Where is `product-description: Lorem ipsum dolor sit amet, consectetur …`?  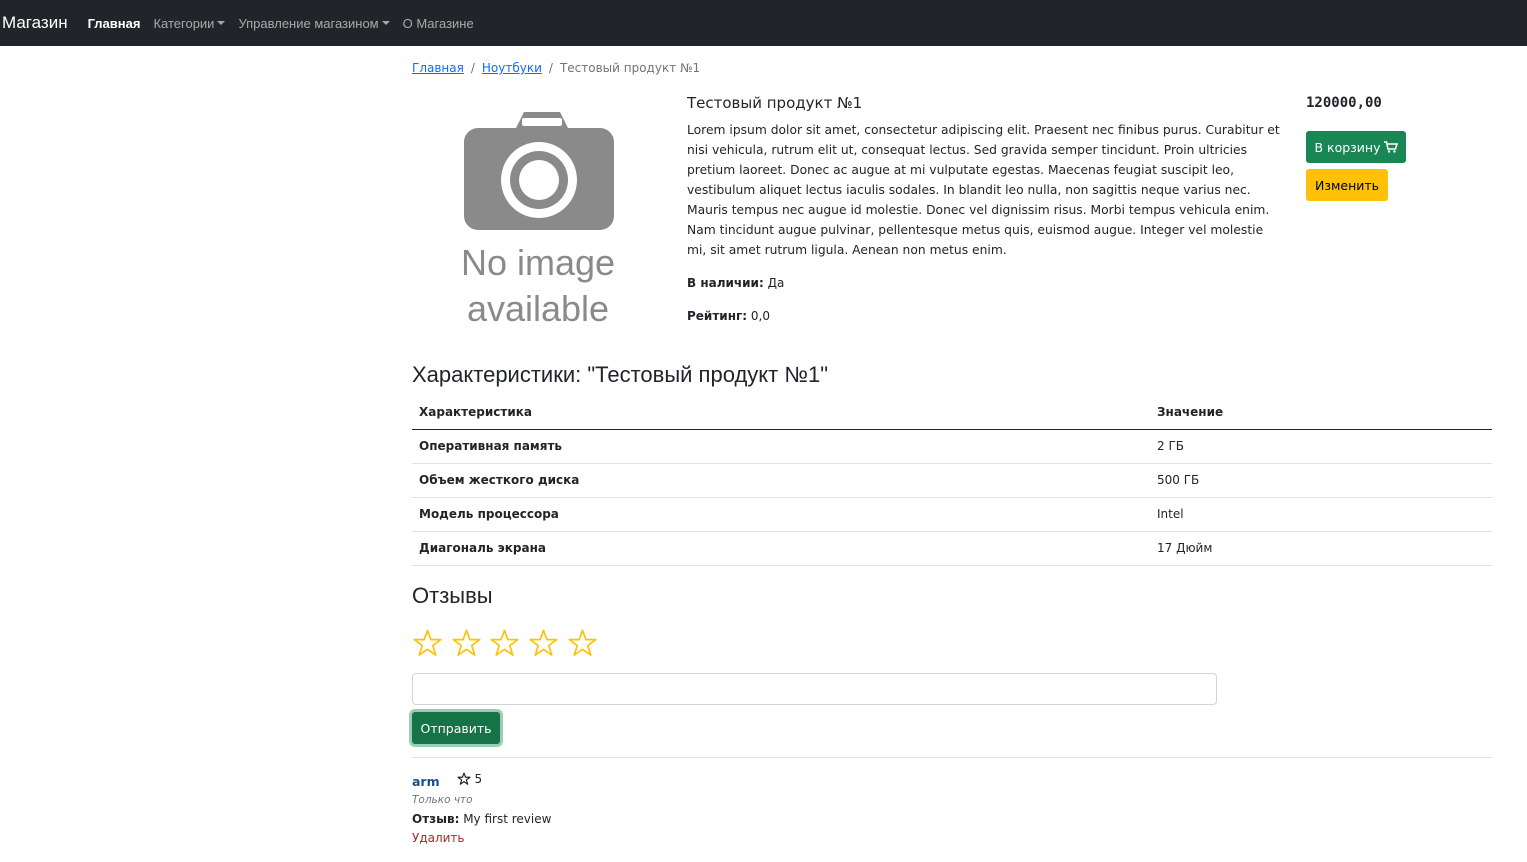 product-description: Lorem ipsum dolor sit amet, consectetur … is located at coordinates (983, 190).